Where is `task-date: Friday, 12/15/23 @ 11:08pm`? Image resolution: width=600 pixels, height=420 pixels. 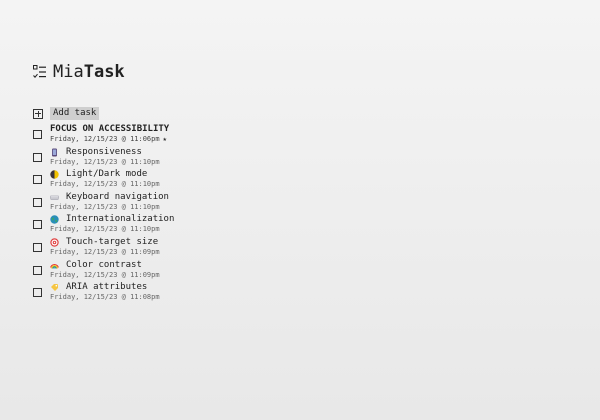
task-date: Friday, 12/15/23 @ 11:08pm is located at coordinates (105, 297).